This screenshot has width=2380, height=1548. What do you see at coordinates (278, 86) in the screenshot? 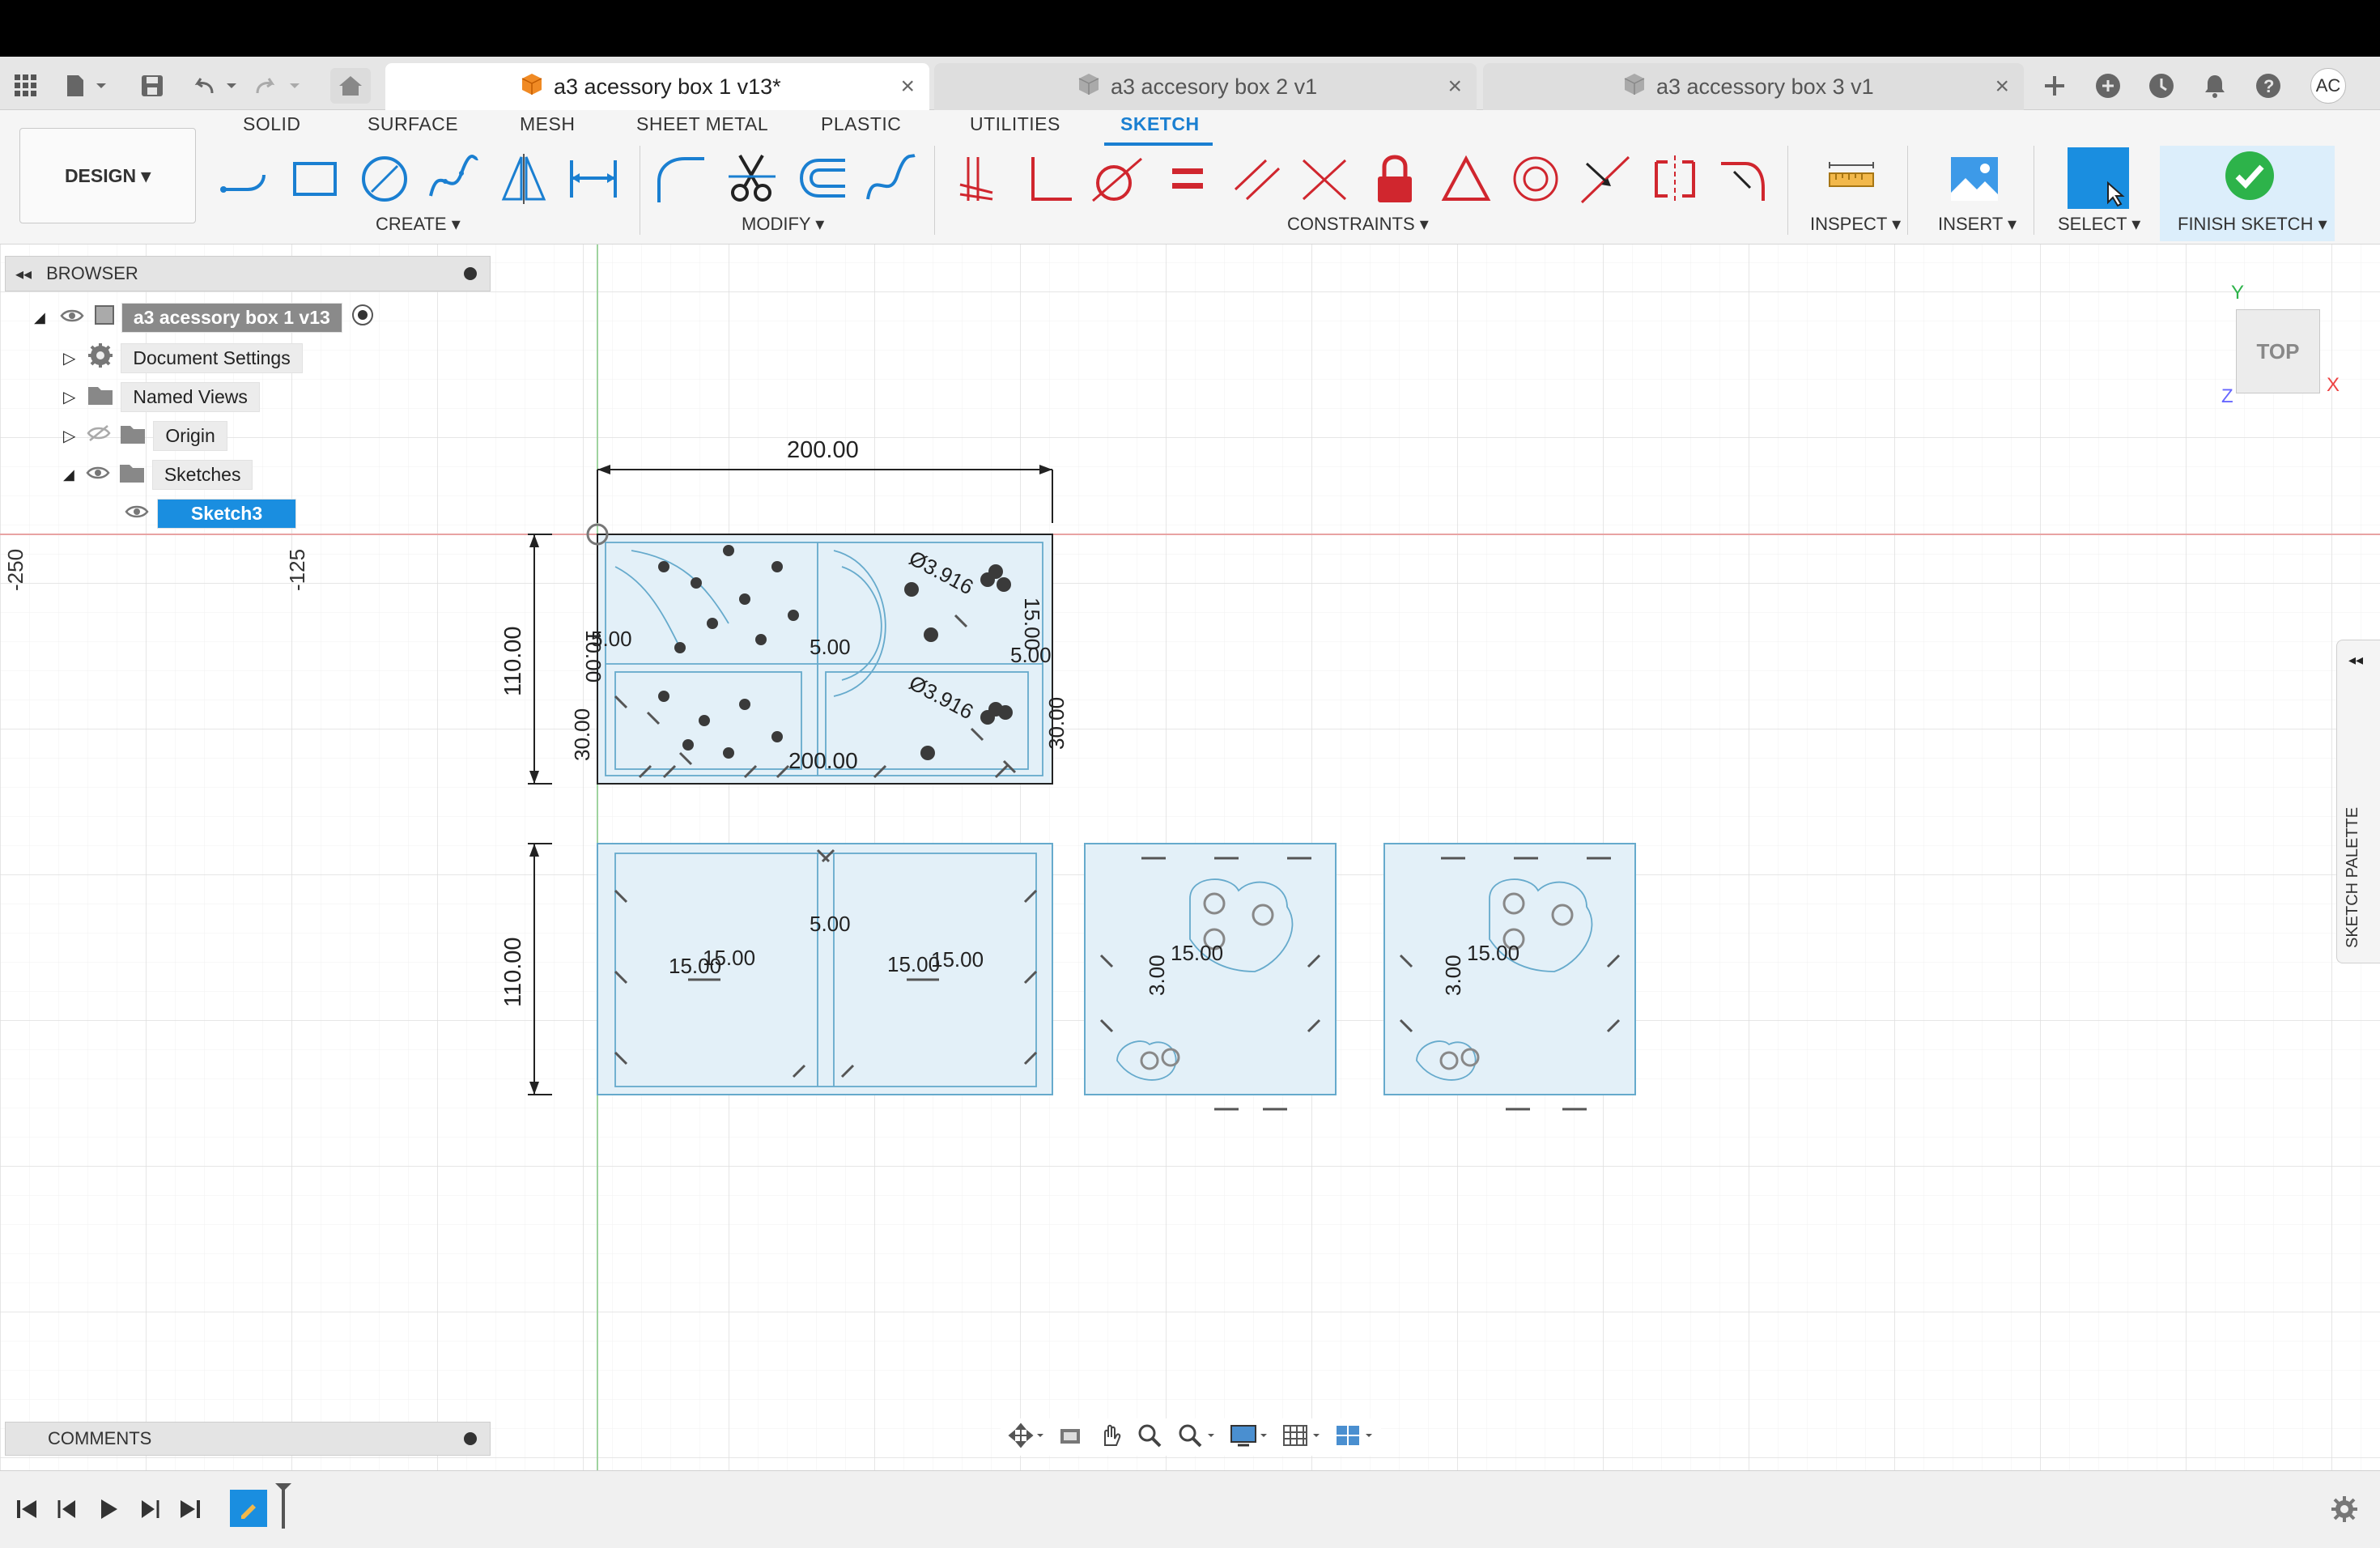
I see `redo-icon` at bounding box center [278, 86].